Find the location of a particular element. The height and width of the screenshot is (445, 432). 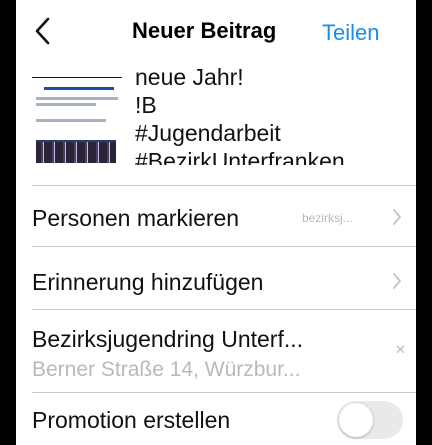

caption-line: neue Jahr! is located at coordinates (189, 77).